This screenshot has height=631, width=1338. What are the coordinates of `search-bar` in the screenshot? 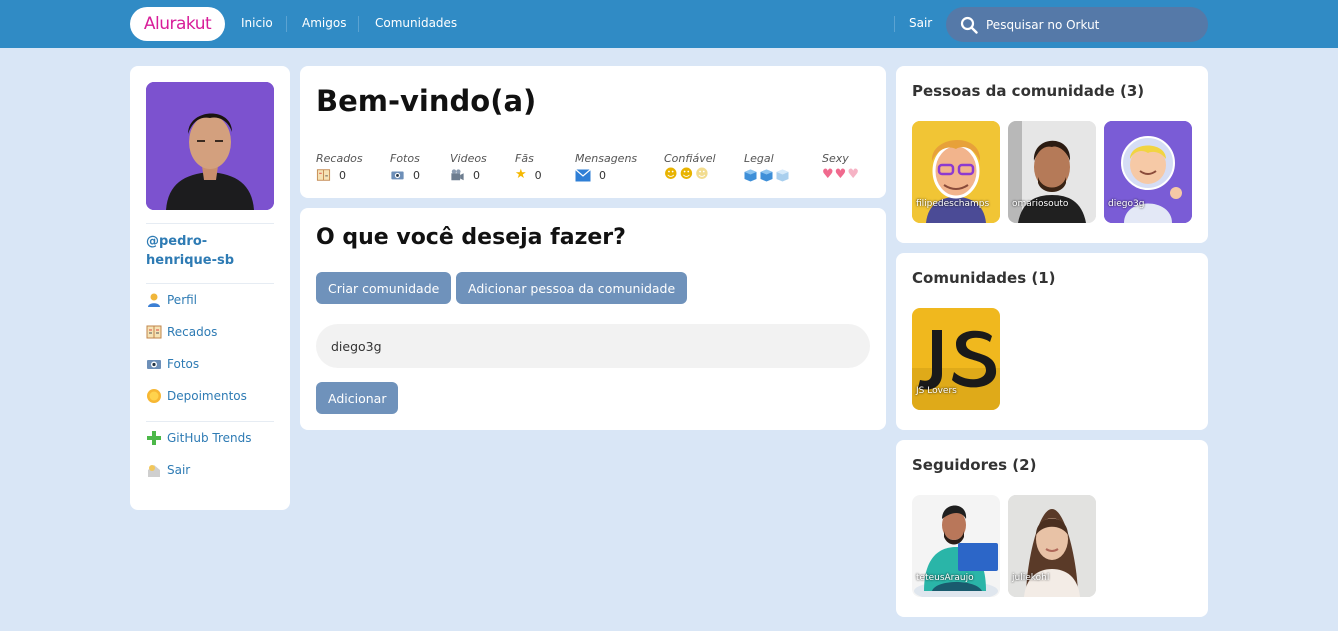 It's located at (1077, 24).